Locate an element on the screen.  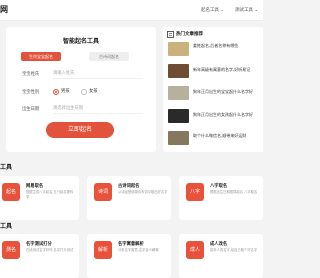
tool-name: 成人改名 is located at coordinates (219, 244).